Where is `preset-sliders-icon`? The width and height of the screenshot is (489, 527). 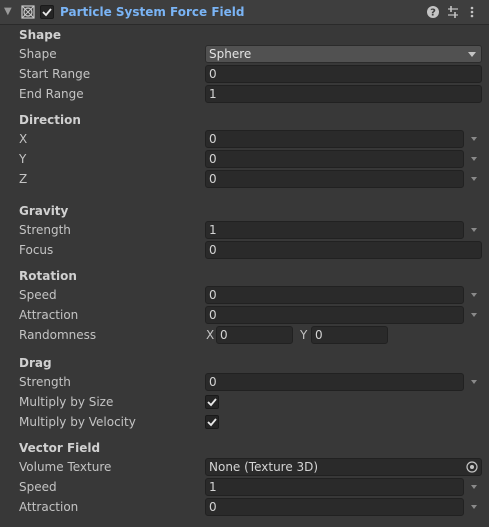
preset-sliders-icon is located at coordinates (453, 12).